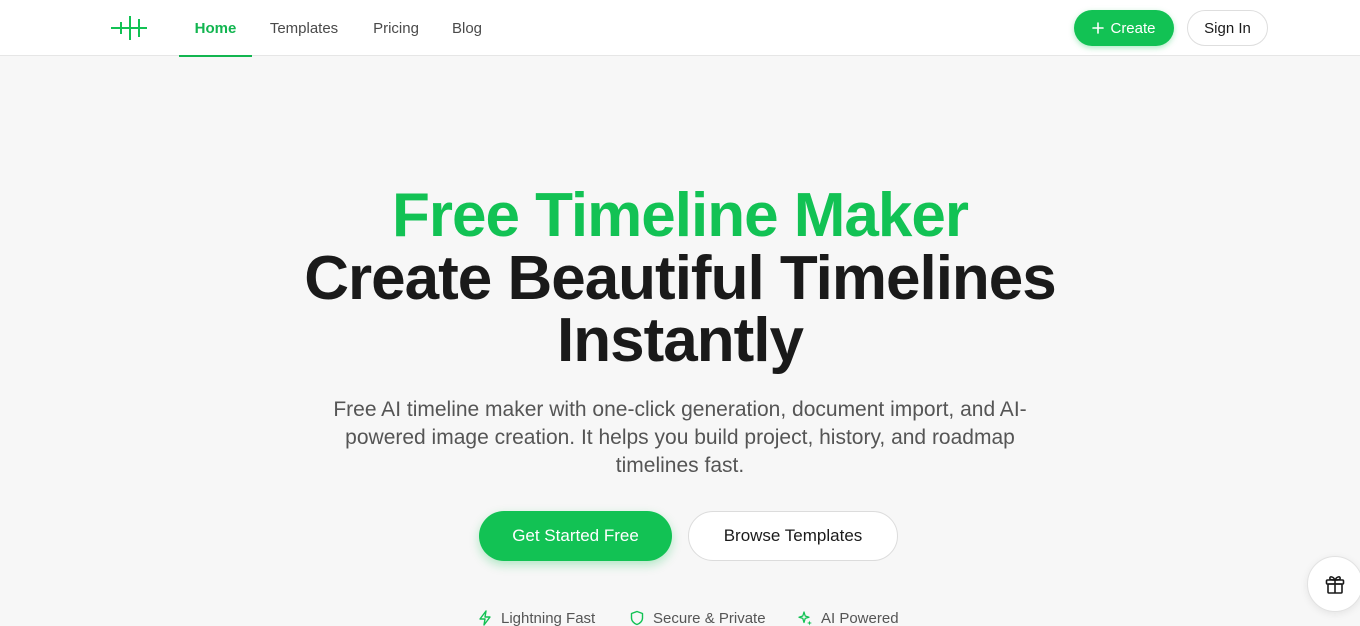 The image size is (1360, 626). Describe the element at coordinates (396, 28) in the screenshot. I see `nav-pricing: Pricing` at that location.